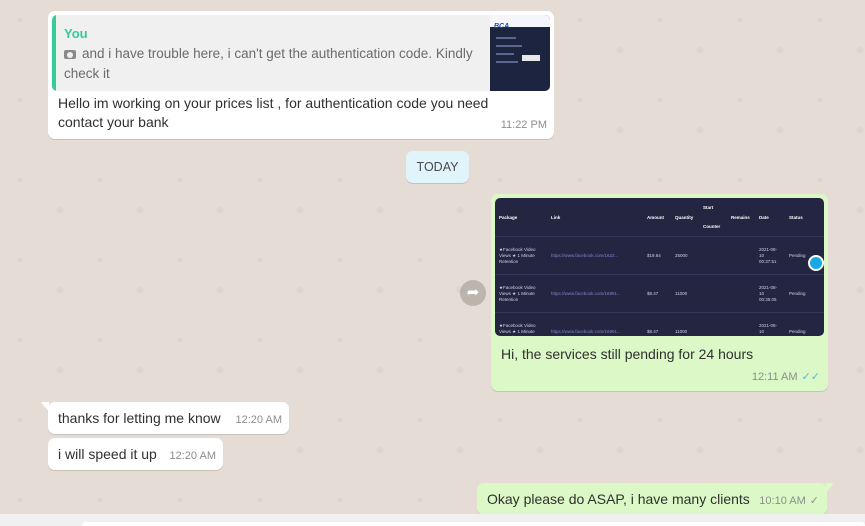  I want to click on check-icon: ✓, so click(814, 501).